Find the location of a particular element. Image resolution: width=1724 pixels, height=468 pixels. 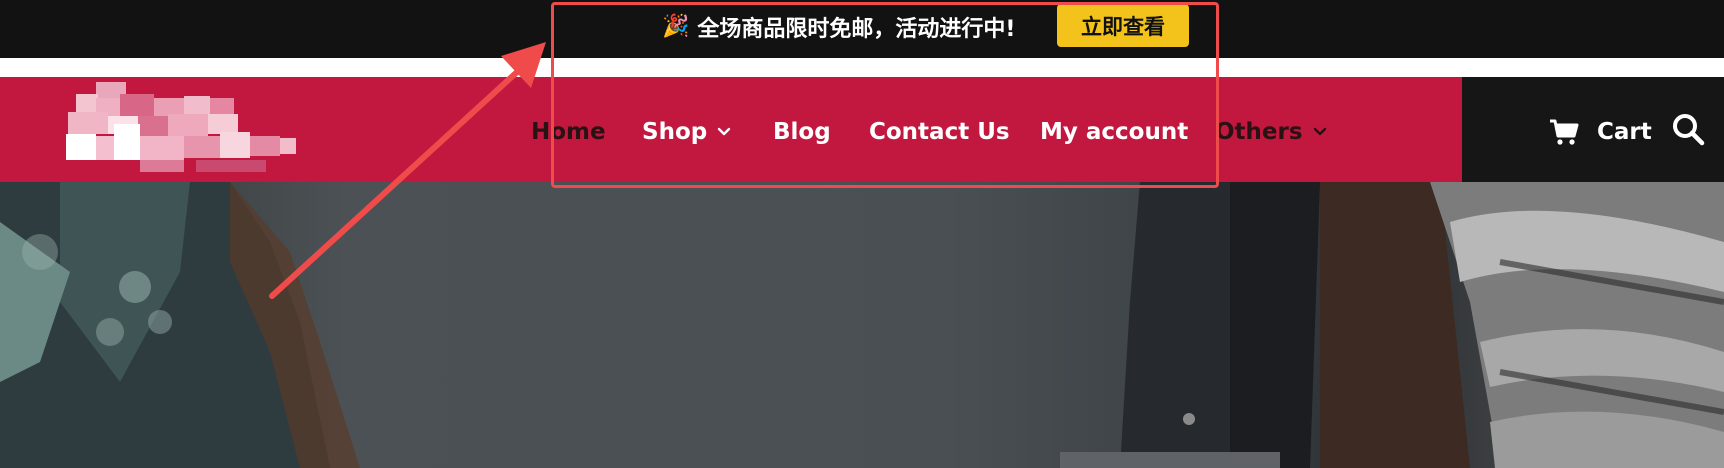

cart-label: Cart is located at coordinates (1624, 132).